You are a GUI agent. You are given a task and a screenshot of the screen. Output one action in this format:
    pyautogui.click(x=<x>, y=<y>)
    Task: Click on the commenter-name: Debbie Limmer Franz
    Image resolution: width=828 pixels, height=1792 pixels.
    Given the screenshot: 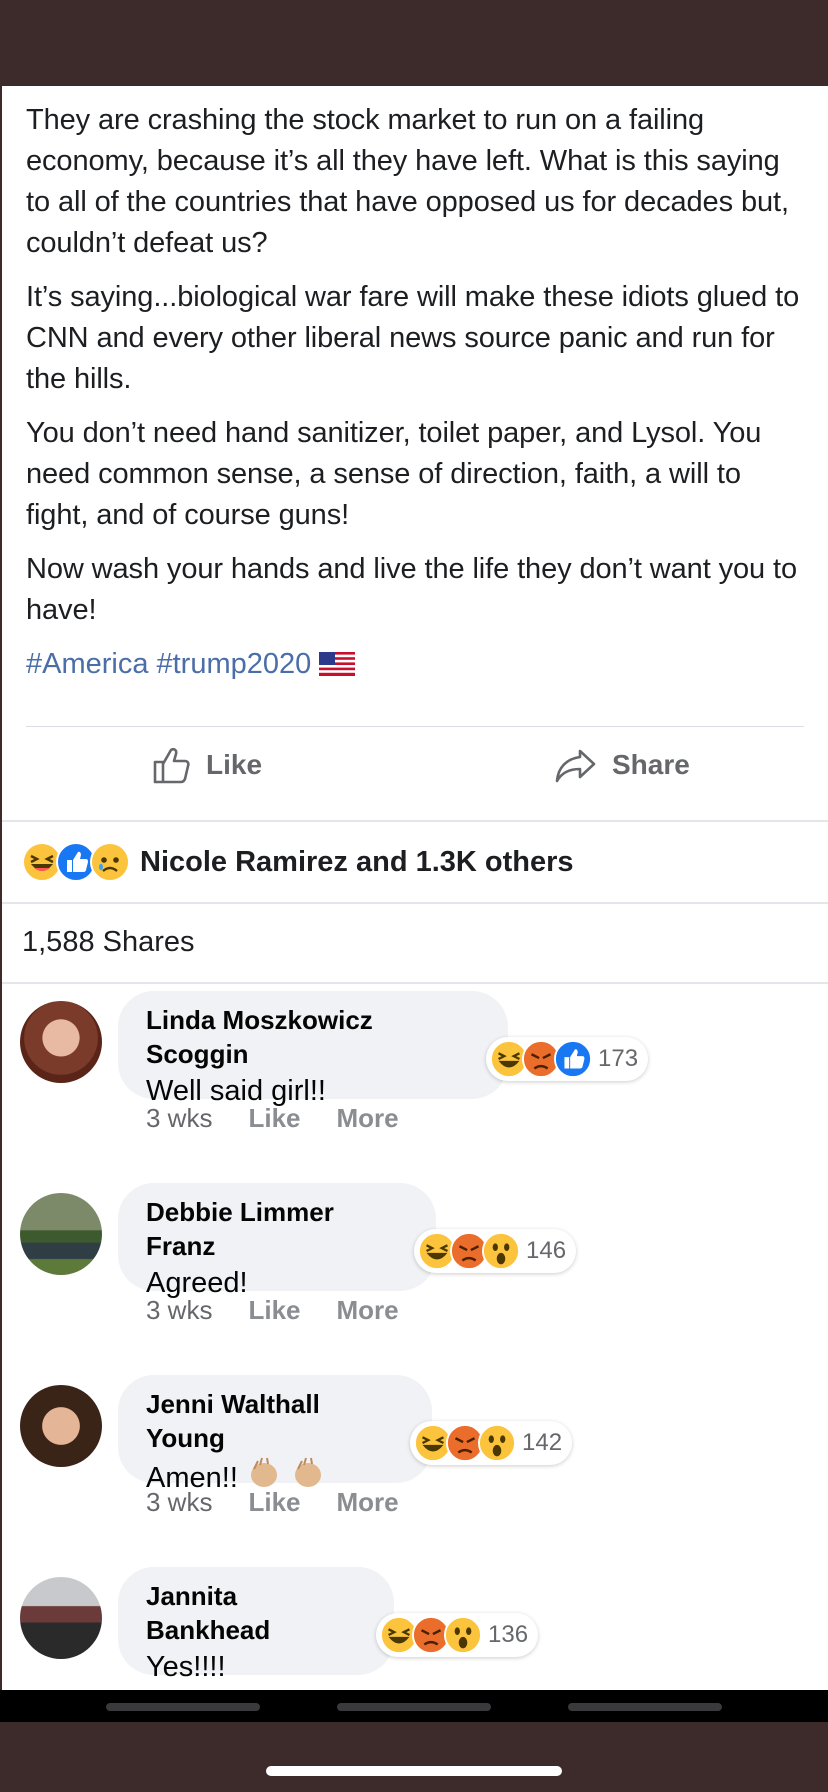 What is the action you would take?
    pyautogui.click(x=277, y=1229)
    